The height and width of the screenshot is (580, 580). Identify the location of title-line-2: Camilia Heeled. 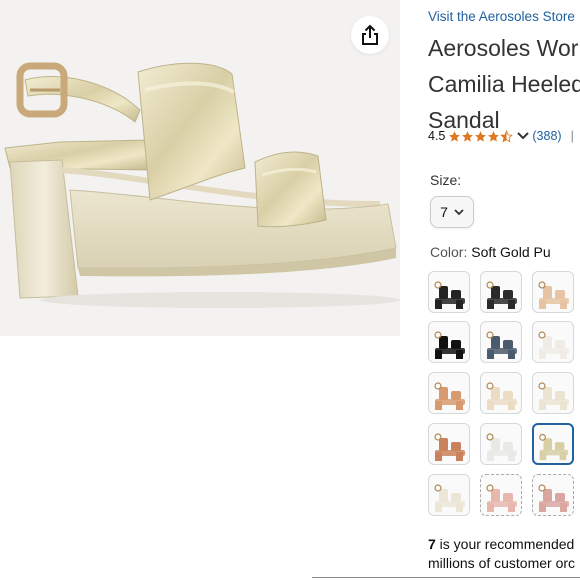
(504, 84).